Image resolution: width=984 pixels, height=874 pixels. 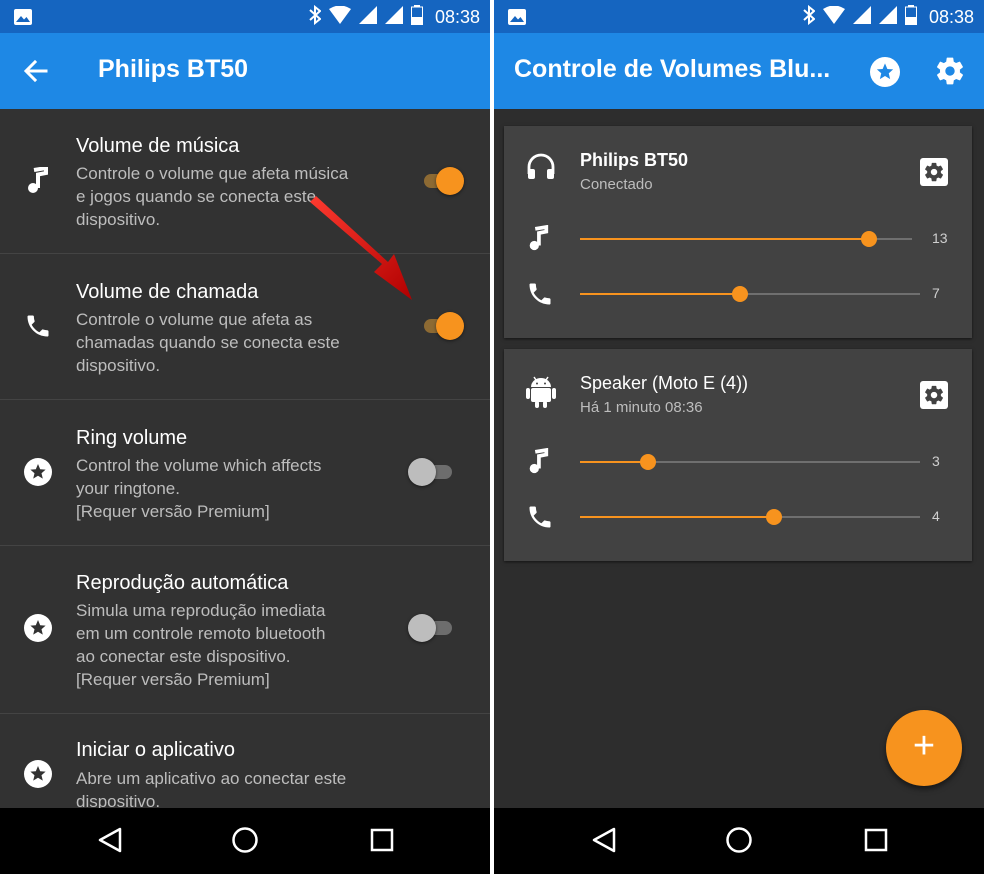 I want to click on red-arrow-annotation, so click(x=360, y=252).